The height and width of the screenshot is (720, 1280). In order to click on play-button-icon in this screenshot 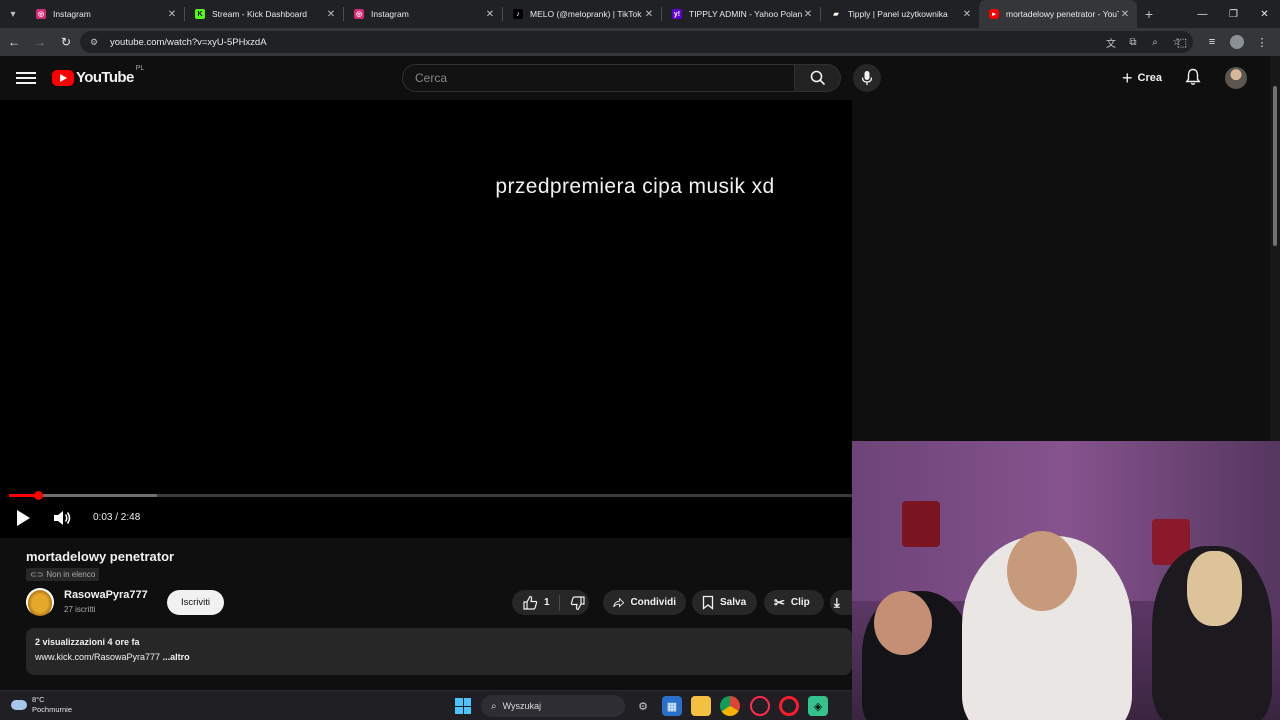, I will do `click(24, 518)`.